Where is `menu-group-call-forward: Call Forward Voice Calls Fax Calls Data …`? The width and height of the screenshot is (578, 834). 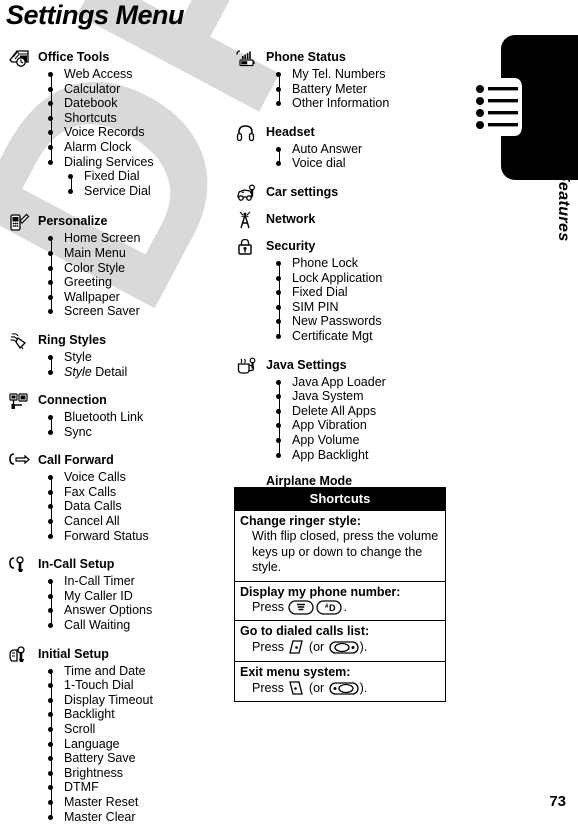 menu-group-call-forward: Call Forward Voice Calls Fax Calls Data … is located at coordinates (119, 498).